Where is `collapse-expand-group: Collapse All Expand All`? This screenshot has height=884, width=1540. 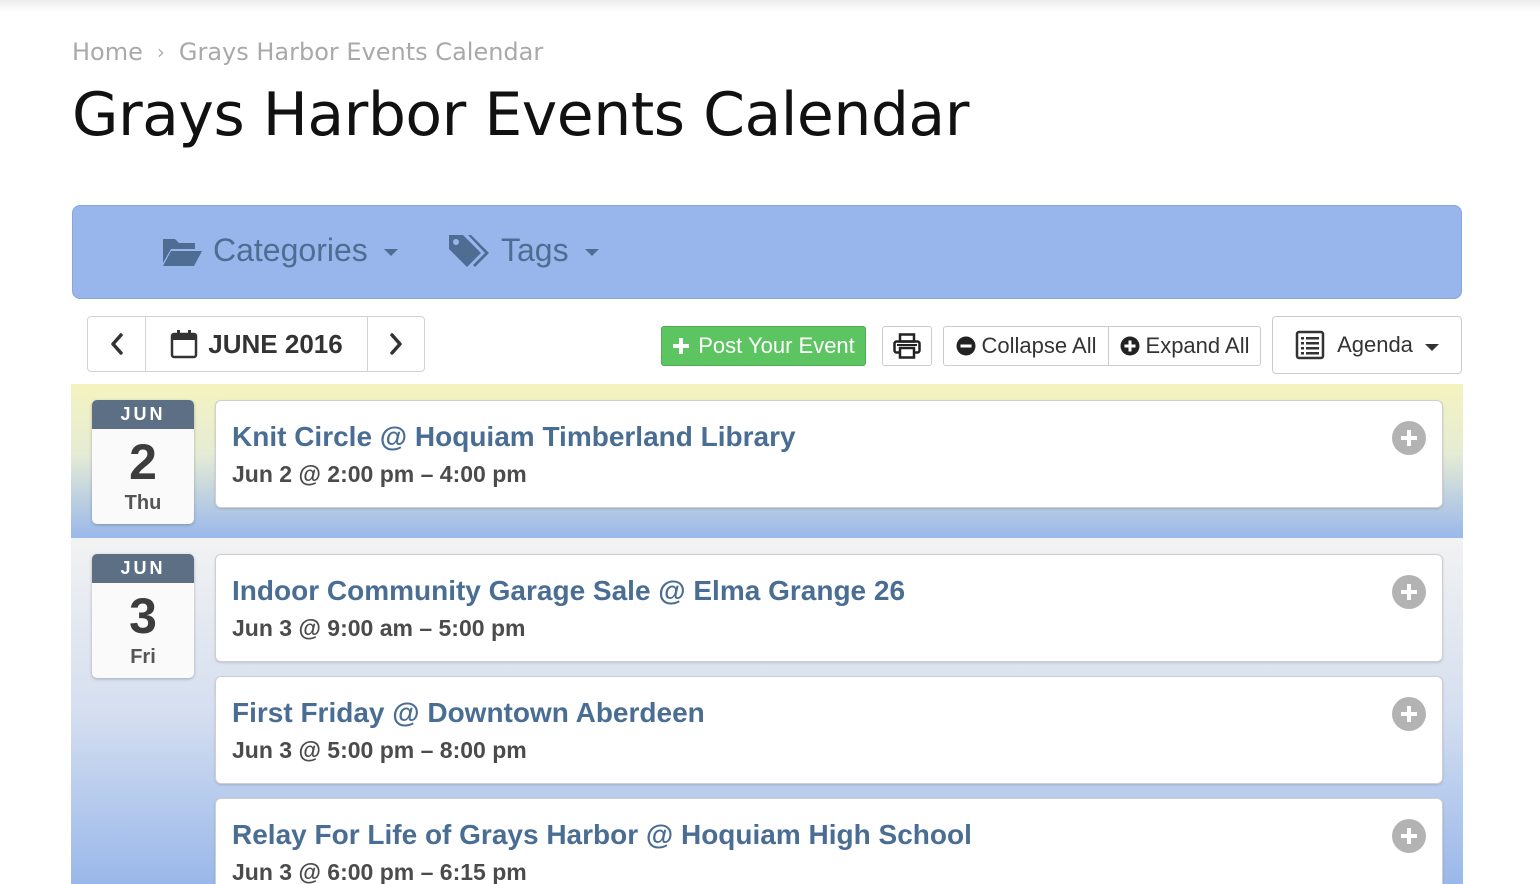 collapse-expand-group: Collapse All Expand All is located at coordinates (1102, 346).